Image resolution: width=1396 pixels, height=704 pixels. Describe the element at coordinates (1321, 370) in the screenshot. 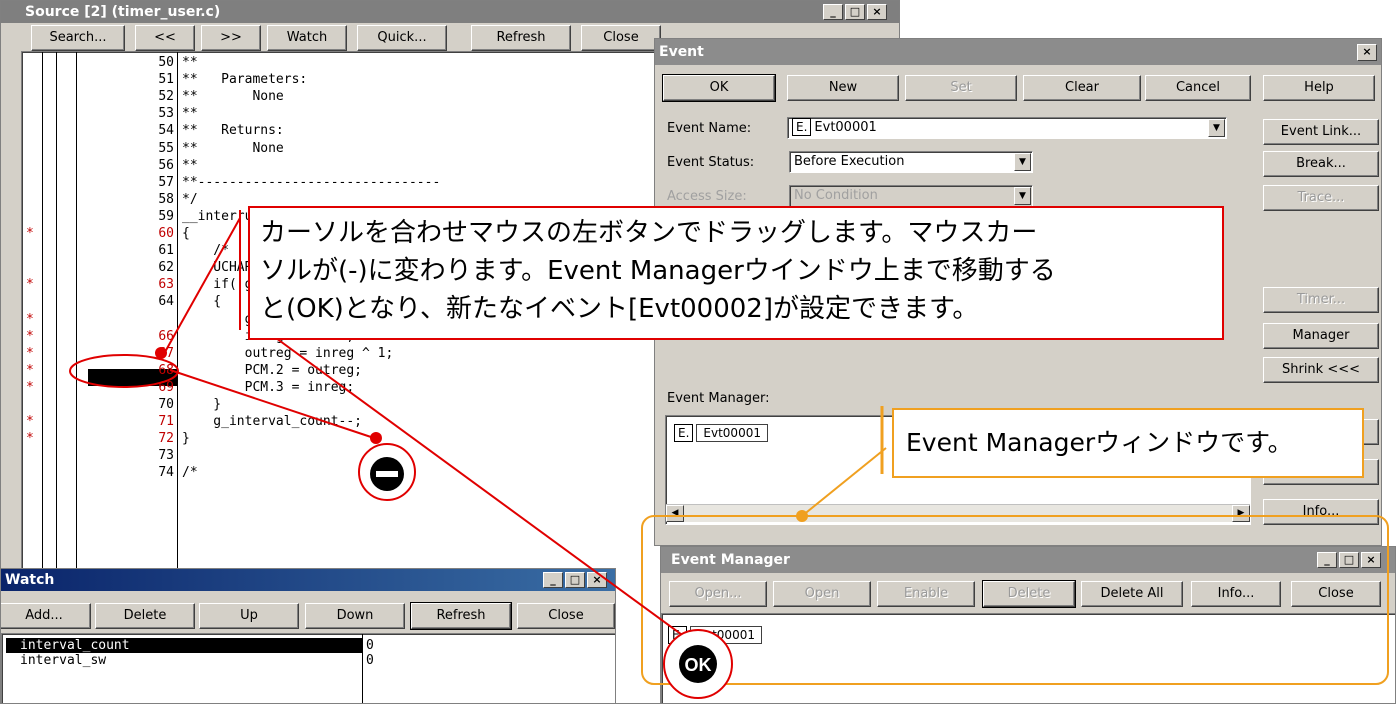

I see `shrink-button: Shrink <<<` at that location.